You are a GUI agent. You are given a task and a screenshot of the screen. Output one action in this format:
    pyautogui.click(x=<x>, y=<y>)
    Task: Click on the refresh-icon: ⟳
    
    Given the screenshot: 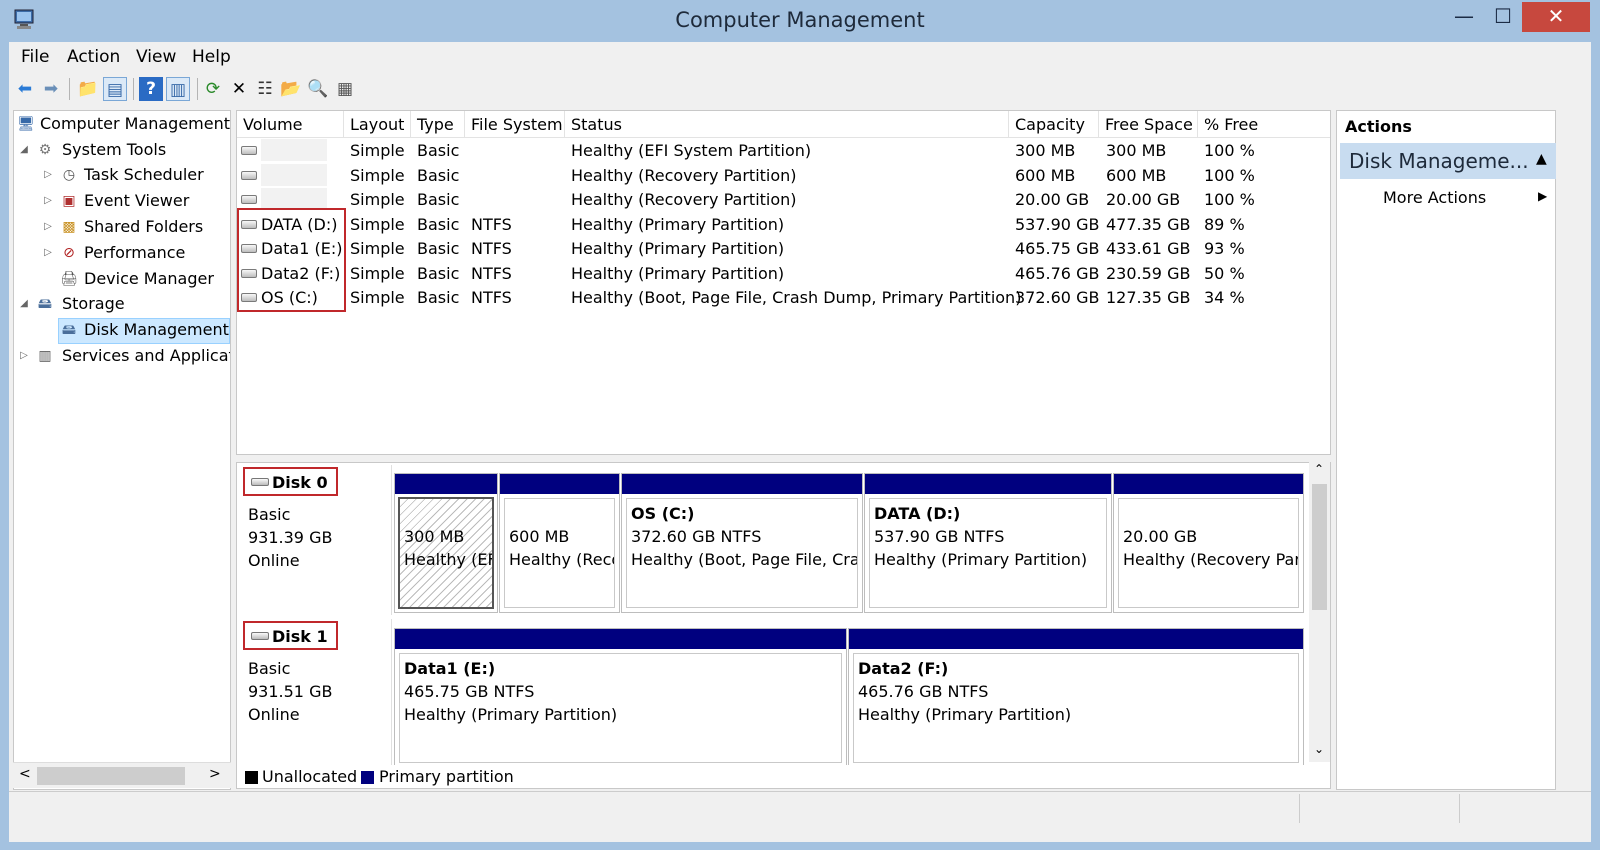 What is the action you would take?
    pyautogui.click(x=213, y=89)
    